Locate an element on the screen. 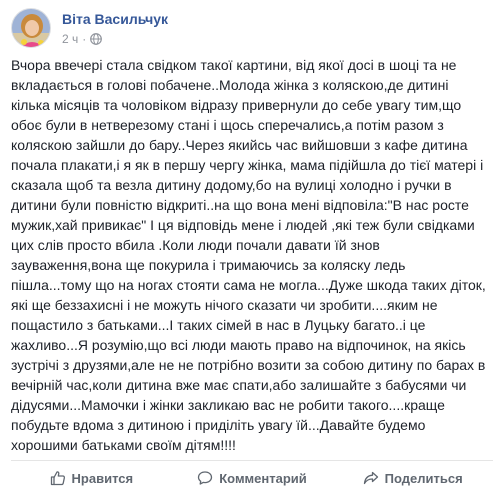  comment-button-label: Комментарий is located at coordinates (263, 478).